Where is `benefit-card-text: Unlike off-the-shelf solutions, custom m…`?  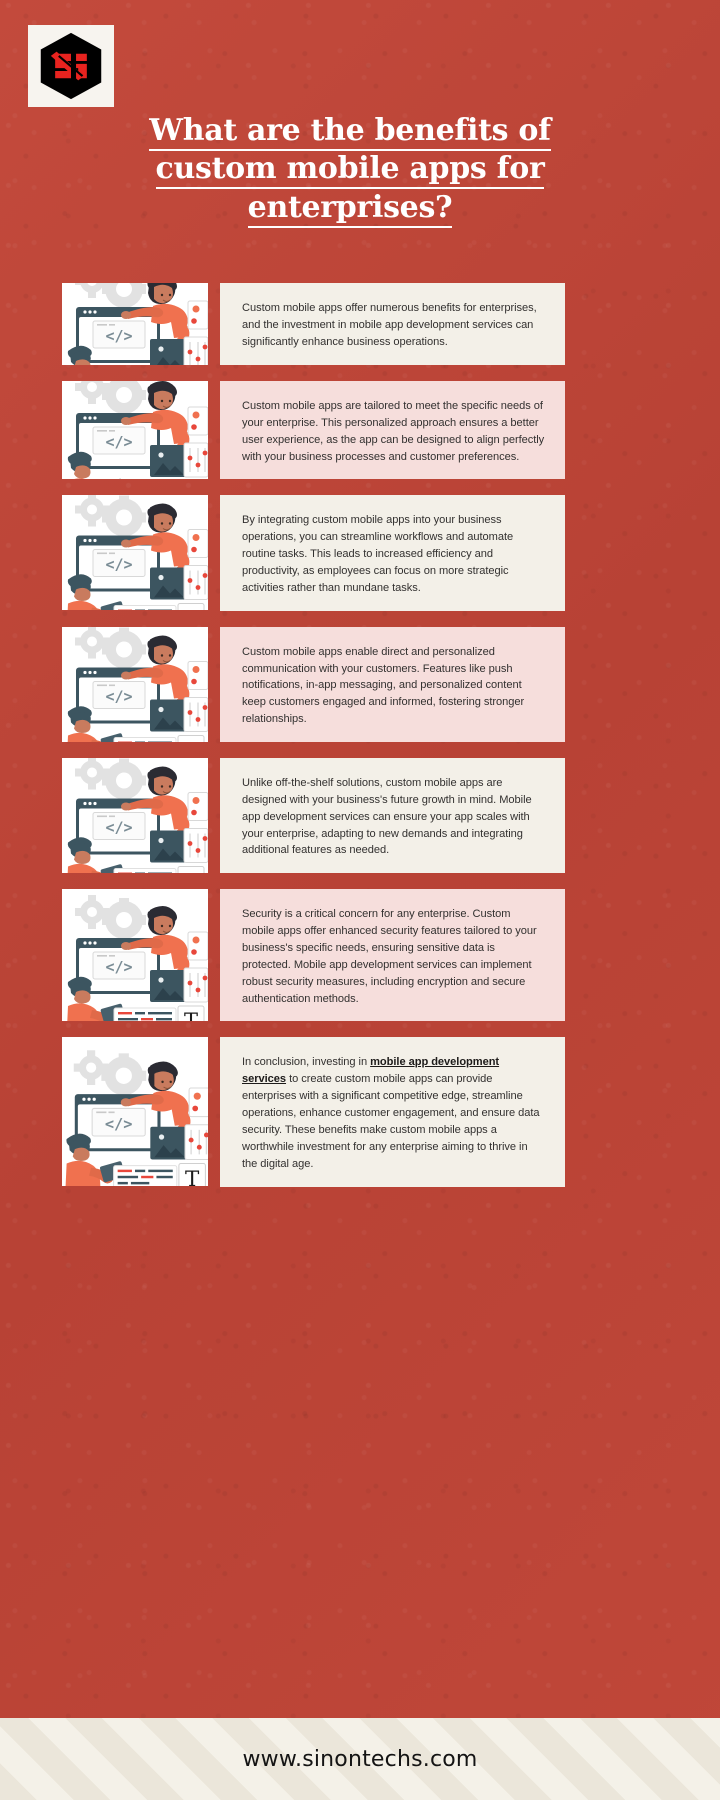
benefit-card-text: Unlike off-the-shelf solutions, custom m… is located at coordinates (392, 816).